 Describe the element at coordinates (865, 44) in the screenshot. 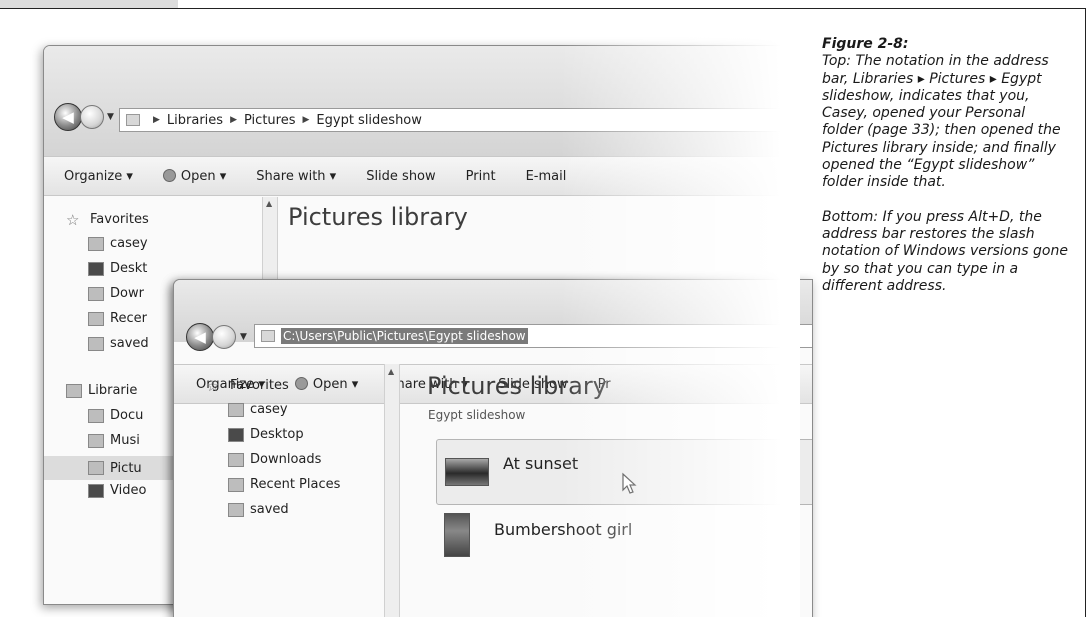

I see `figure-label: Figure 2-8:` at that location.